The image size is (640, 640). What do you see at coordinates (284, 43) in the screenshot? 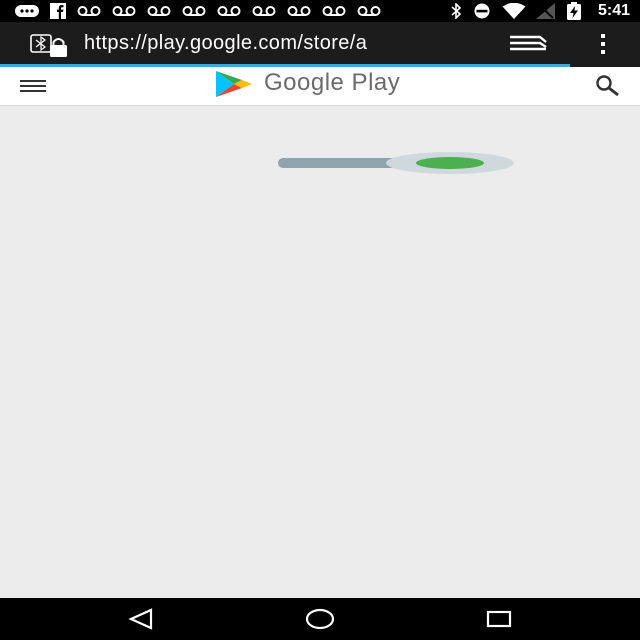
I see `url-field: https://play.google.com/store/a` at bounding box center [284, 43].